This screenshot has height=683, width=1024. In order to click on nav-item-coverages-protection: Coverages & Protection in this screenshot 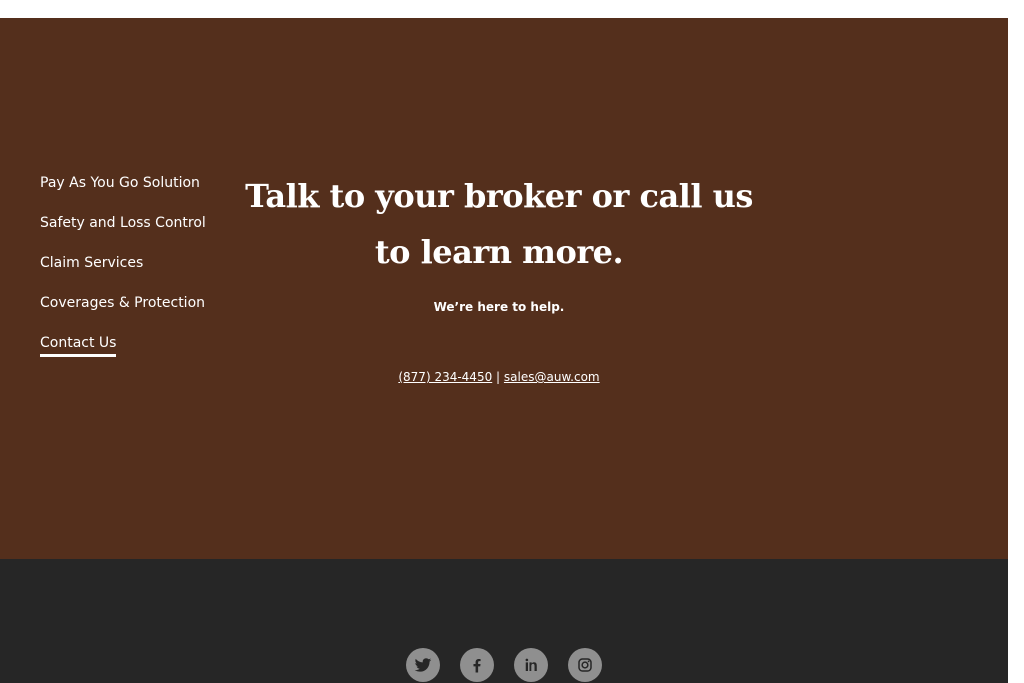, I will do `click(123, 303)`.